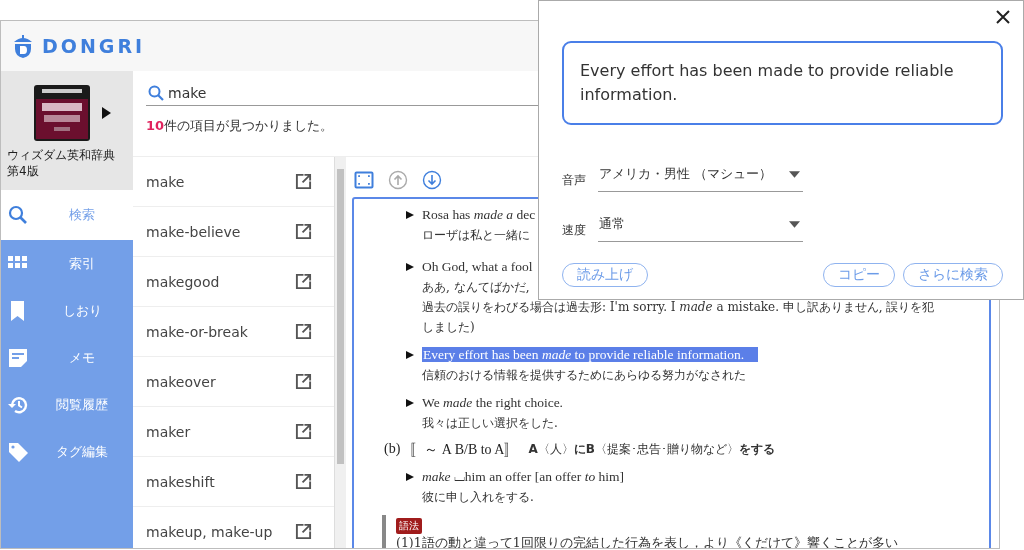 This screenshot has width=1024, height=550. I want to click on field-label: 音声, so click(574, 180).